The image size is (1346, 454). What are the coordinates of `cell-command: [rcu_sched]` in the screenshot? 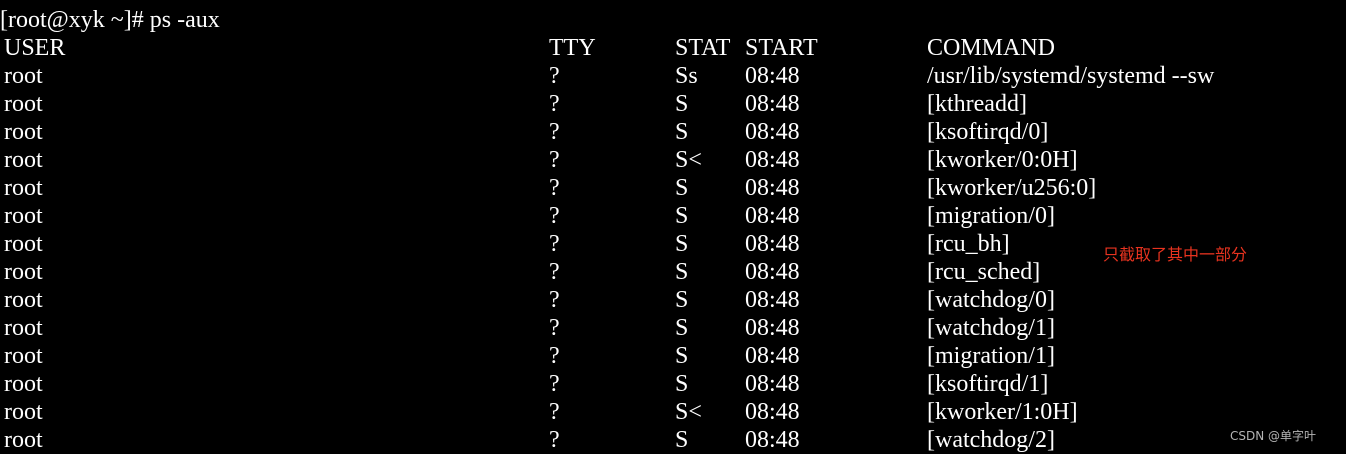 It's located at (984, 272).